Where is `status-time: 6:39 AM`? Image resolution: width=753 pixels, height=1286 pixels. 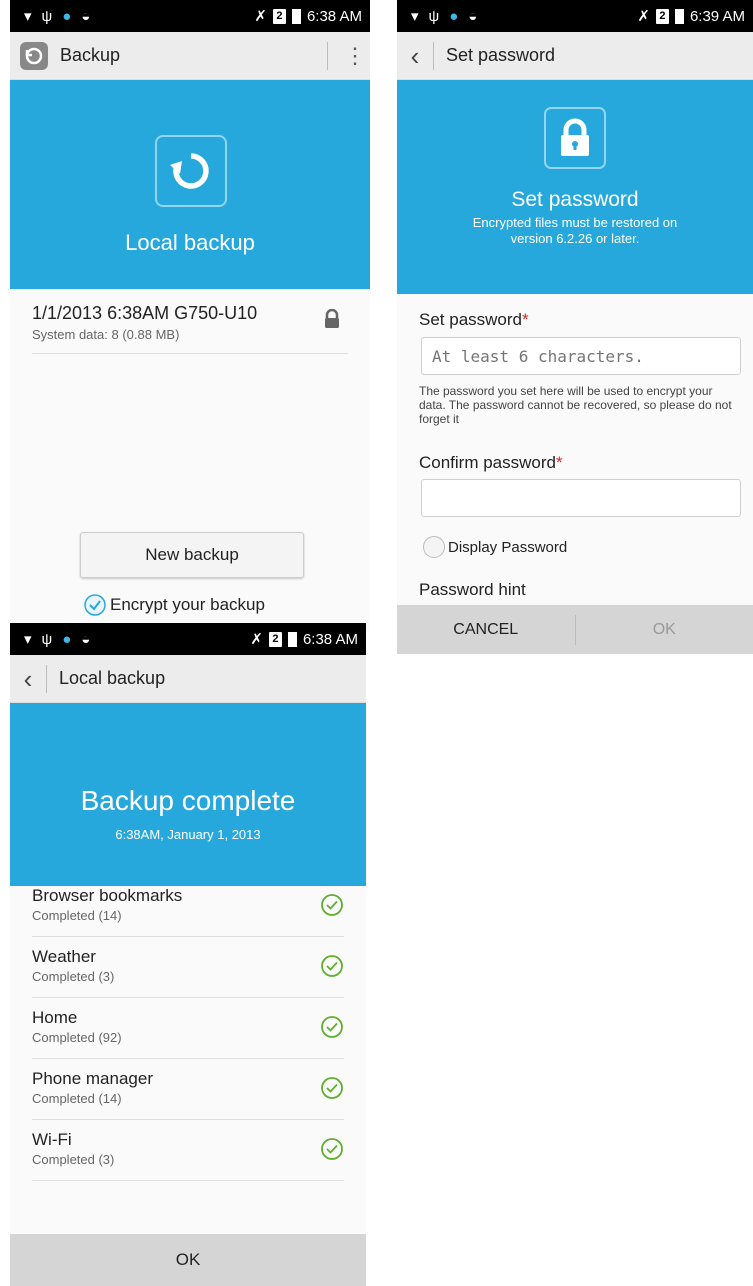
status-time: 6:39 AM is located at coordinates (717, 16).